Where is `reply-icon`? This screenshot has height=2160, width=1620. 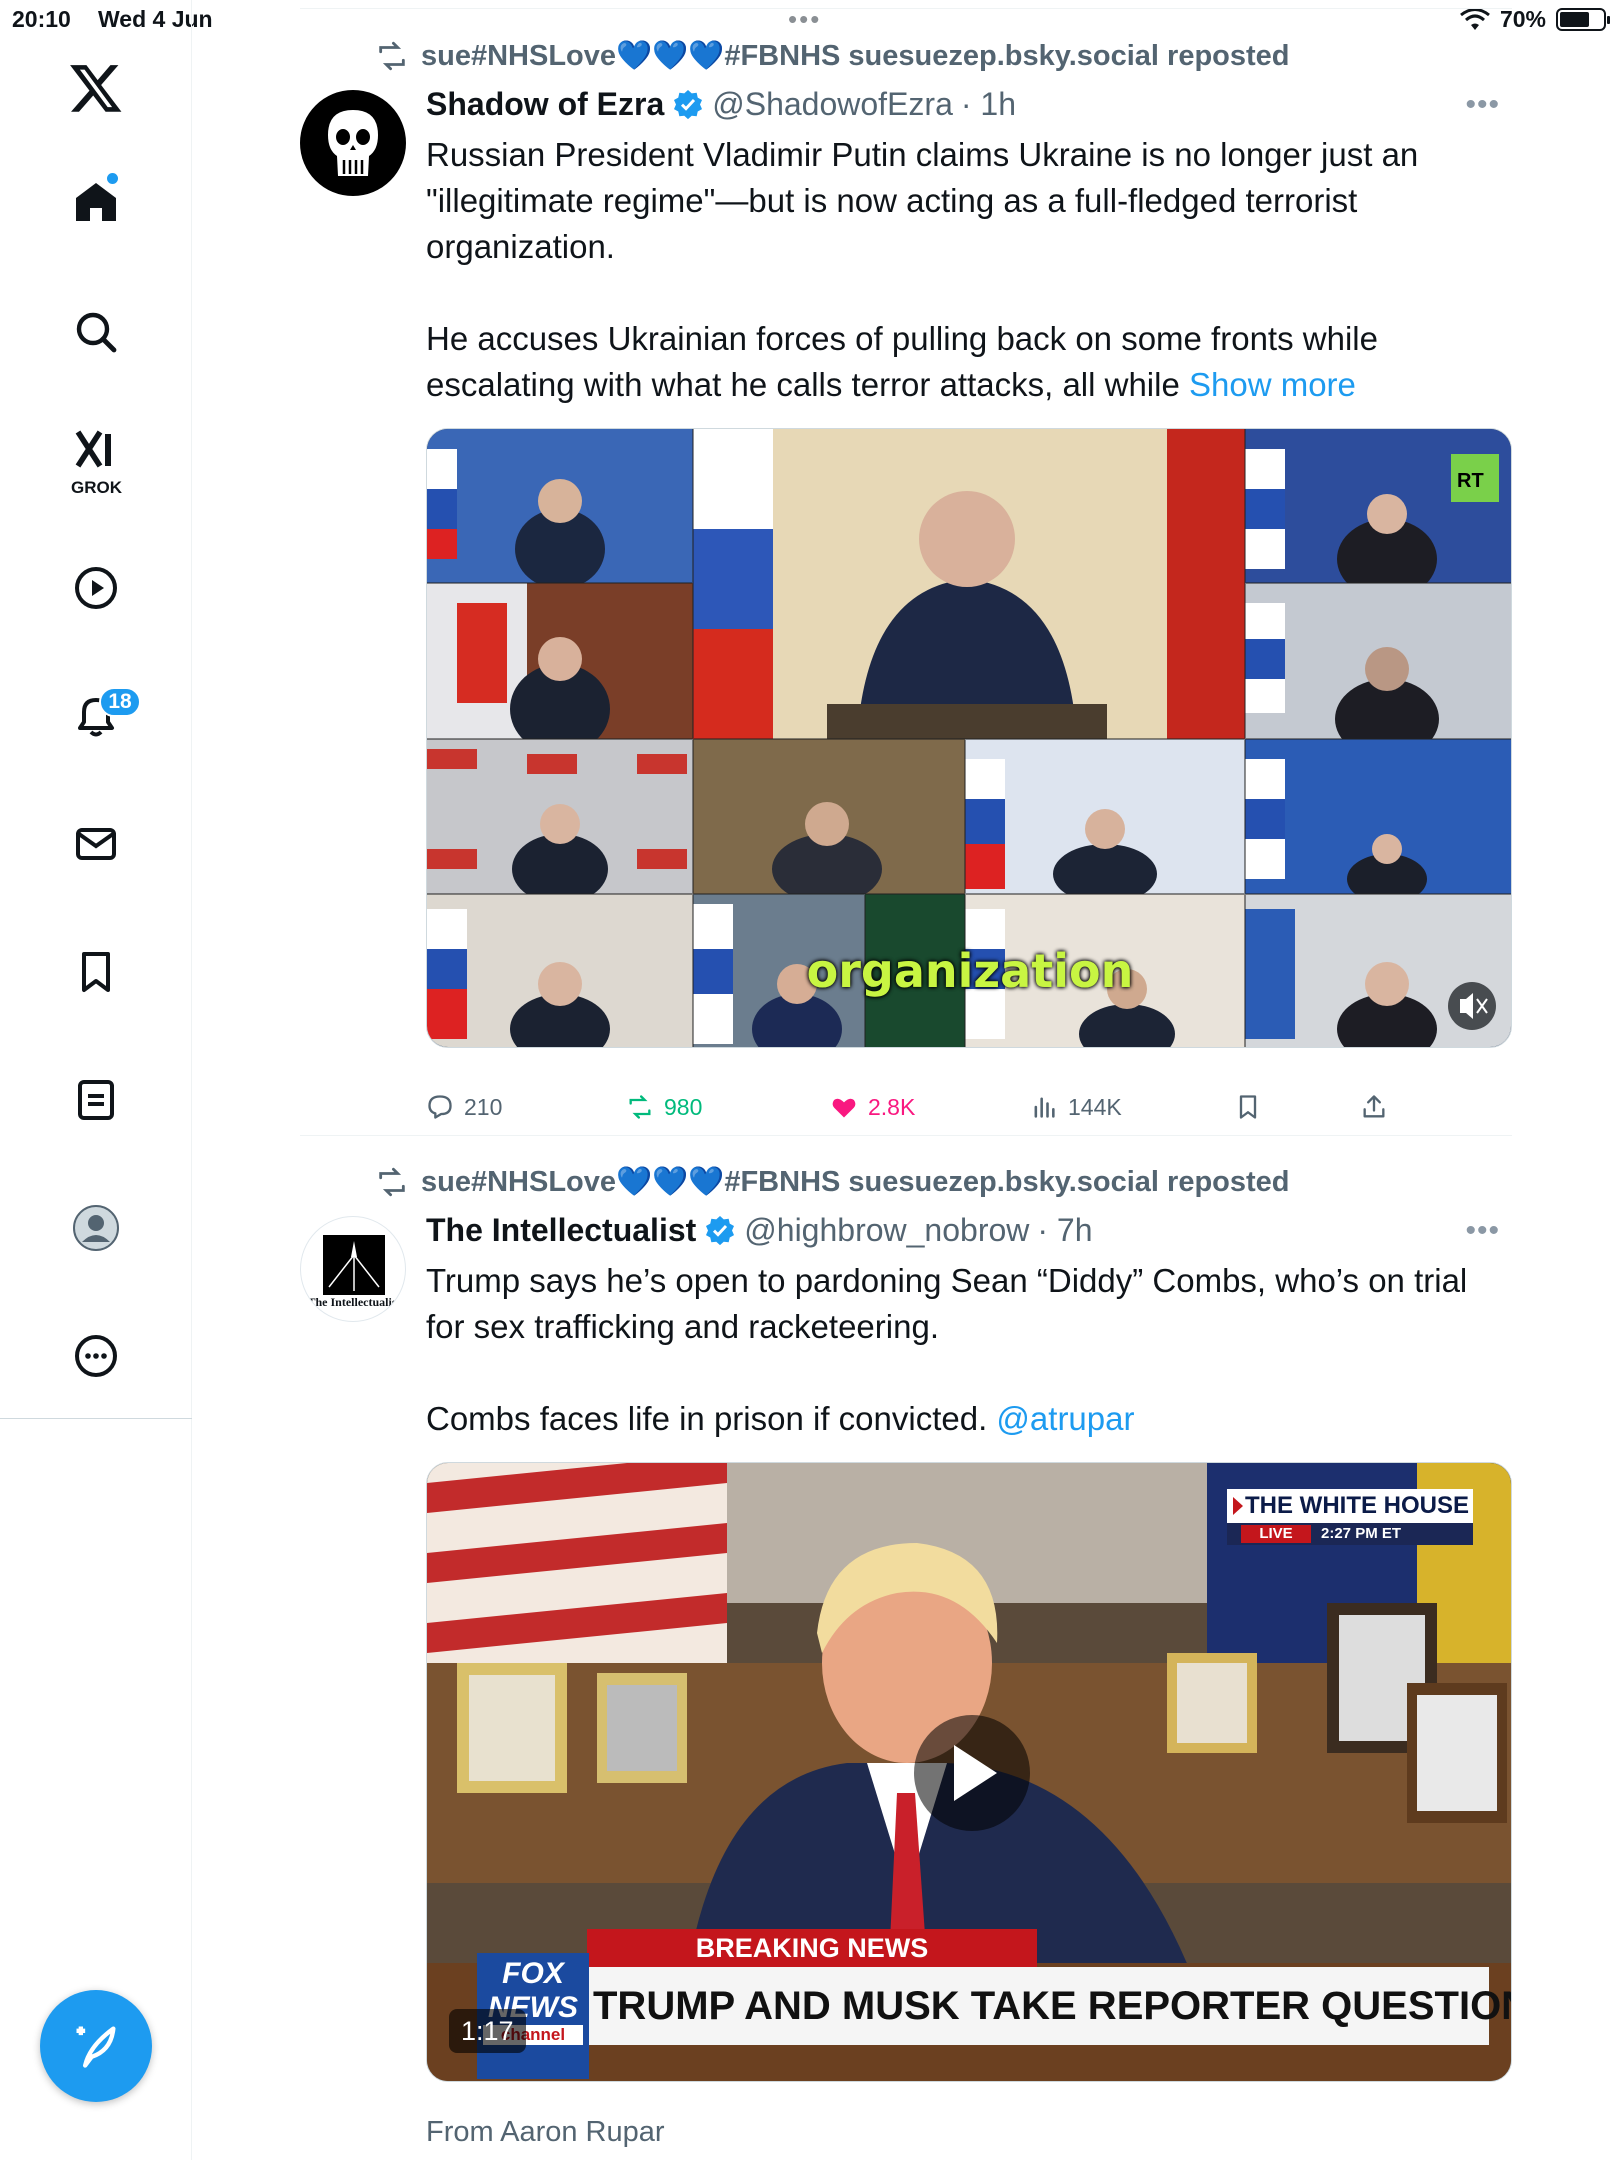 reply-icon is located at coordinates (440, 1107).